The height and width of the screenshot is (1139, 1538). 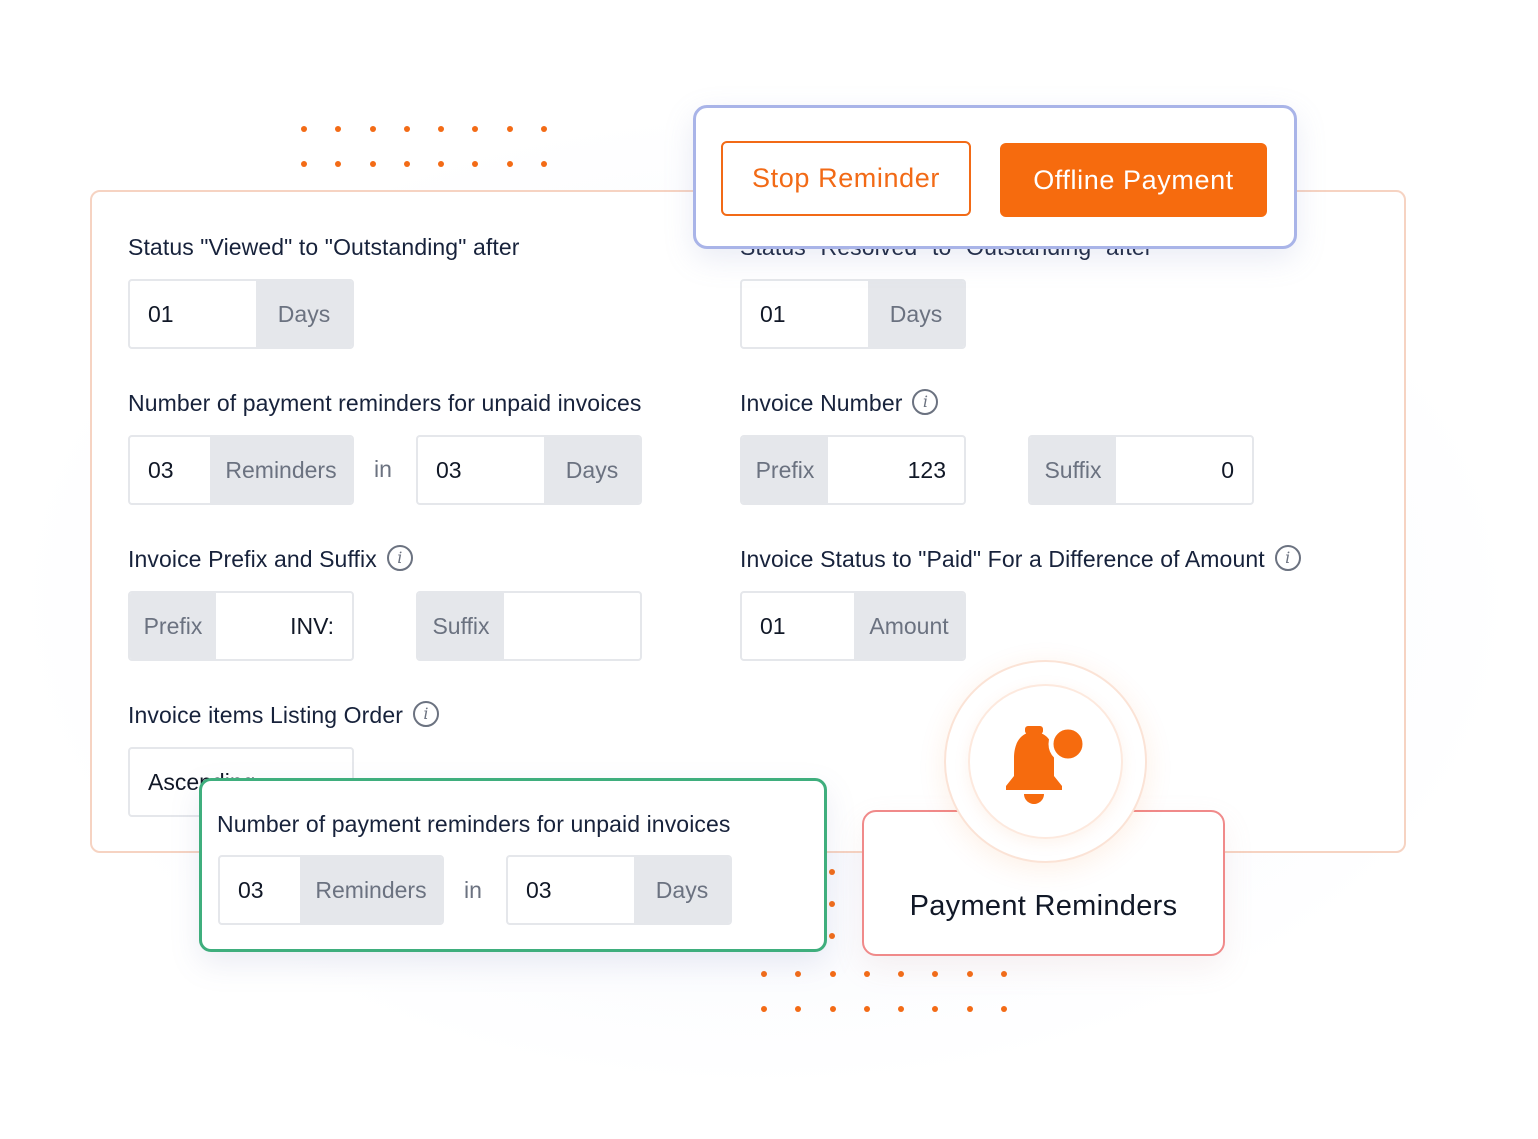 What do you see at coordinates (909, 626) in the screenshot?
I see `paid-difference-unit: Amount` at bounding box center [909, 626].